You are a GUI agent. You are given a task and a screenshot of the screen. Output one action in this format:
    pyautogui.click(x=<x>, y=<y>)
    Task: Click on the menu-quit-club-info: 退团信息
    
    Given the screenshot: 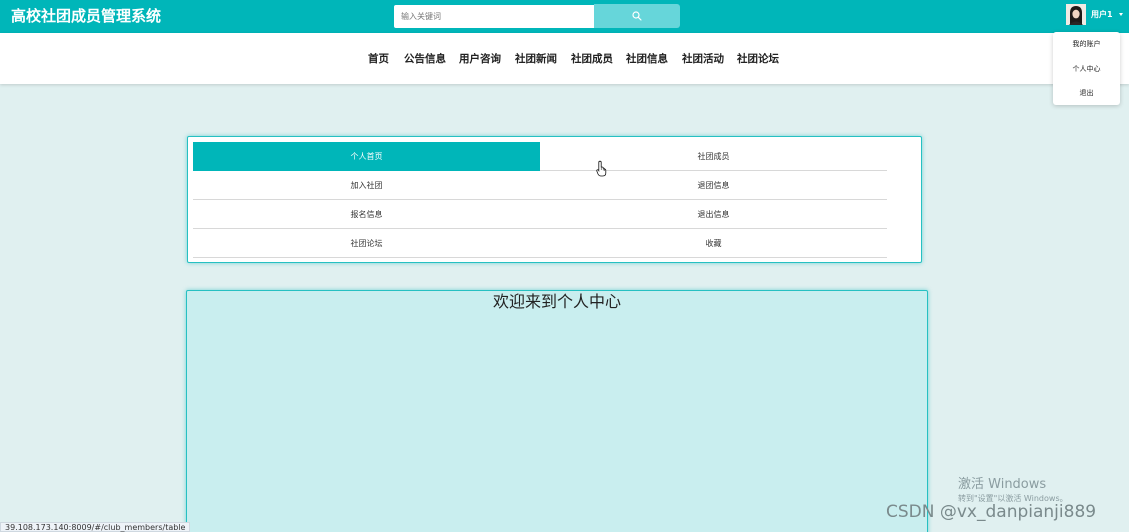 What is the action you would take?
    pyautogui.click(x=713, y=185)
    